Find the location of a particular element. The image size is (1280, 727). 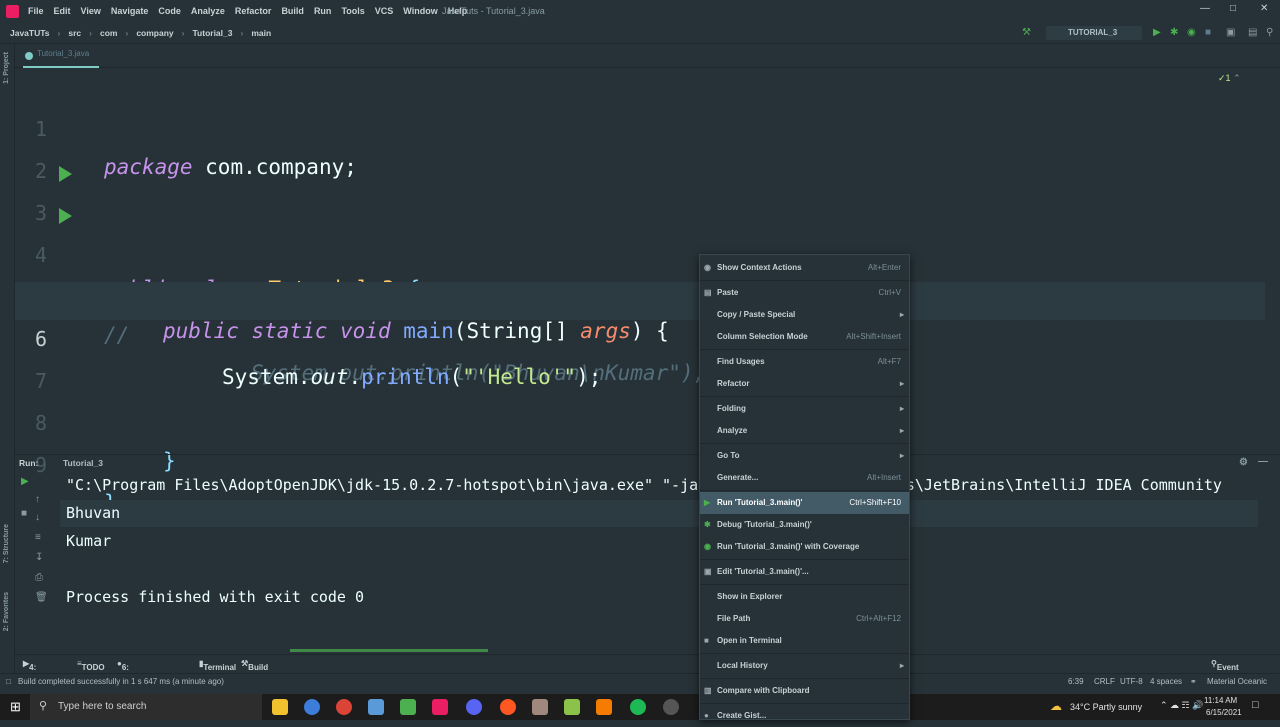

indent-setting: 4 spaces is located at coordinates (1166, 681).